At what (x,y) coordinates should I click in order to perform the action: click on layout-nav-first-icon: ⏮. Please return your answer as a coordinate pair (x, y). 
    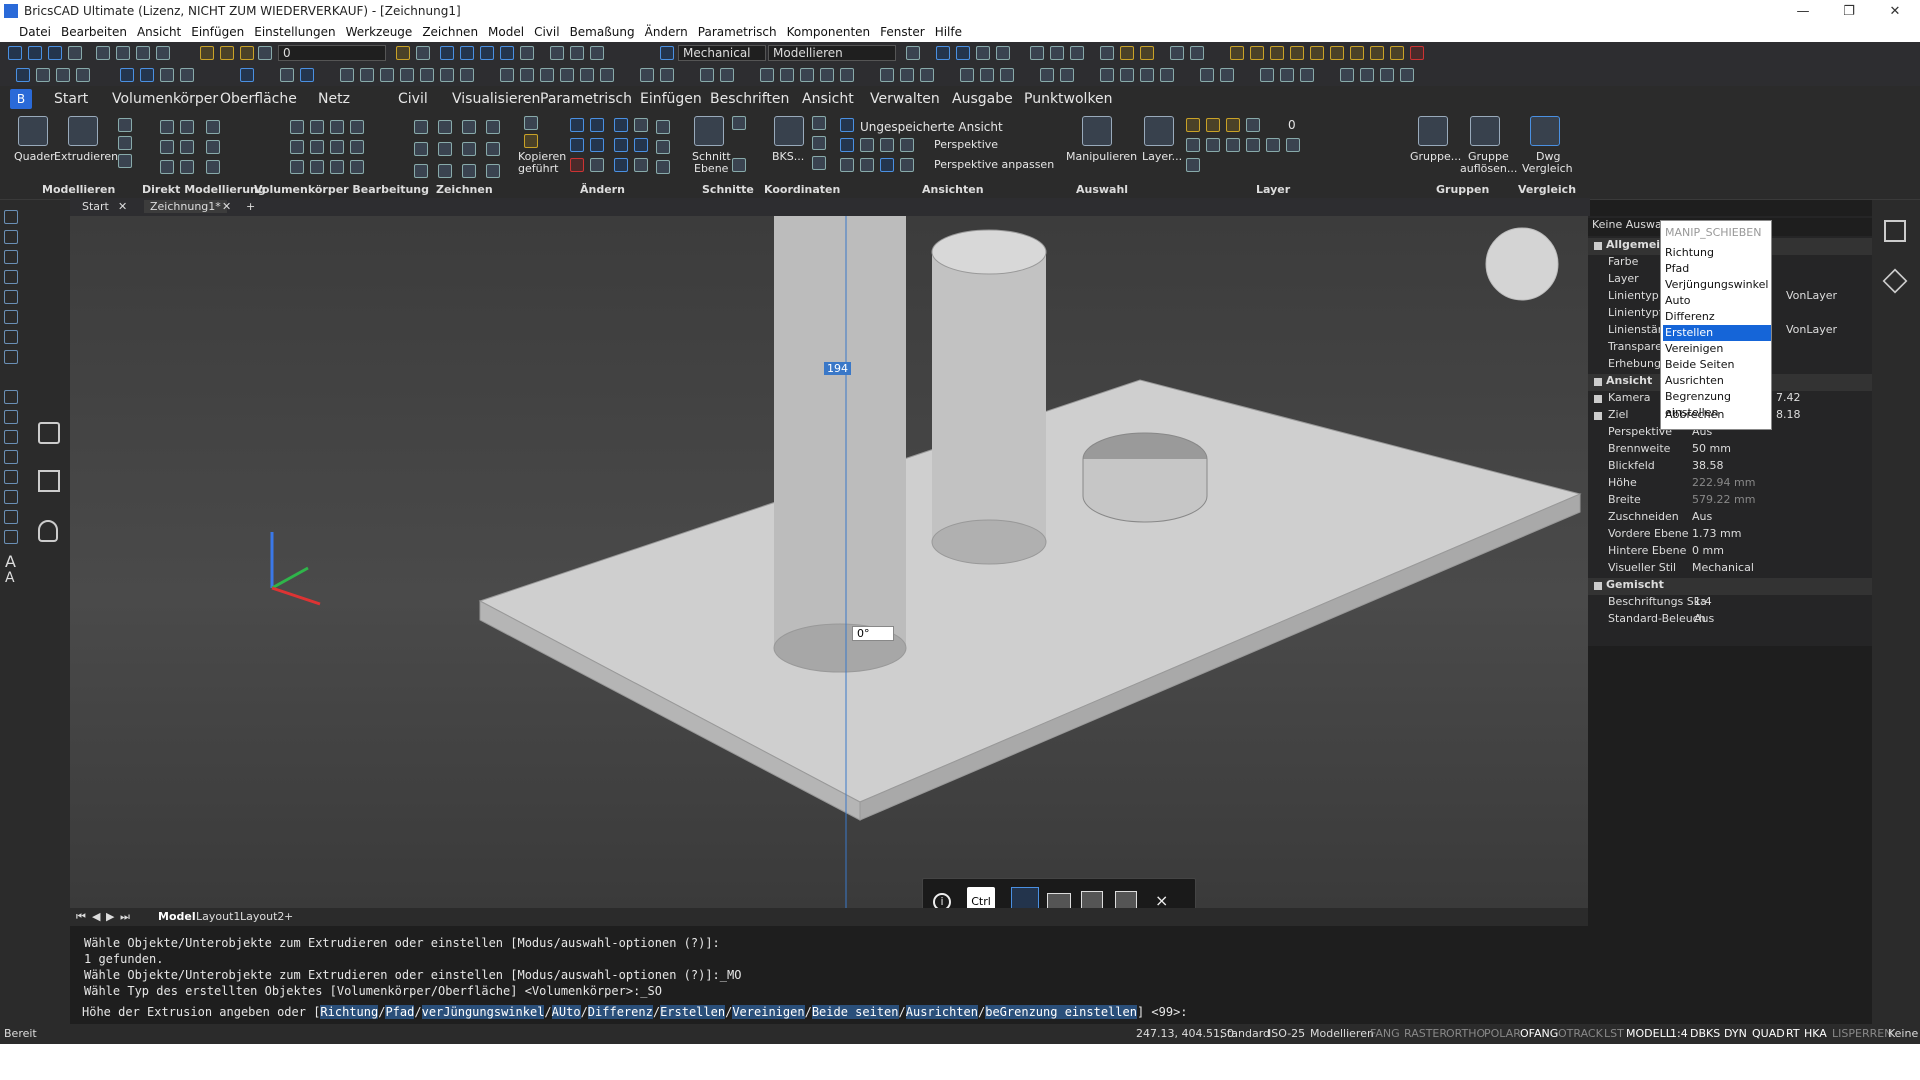
    Looking at the image, I should click on (81, 917).